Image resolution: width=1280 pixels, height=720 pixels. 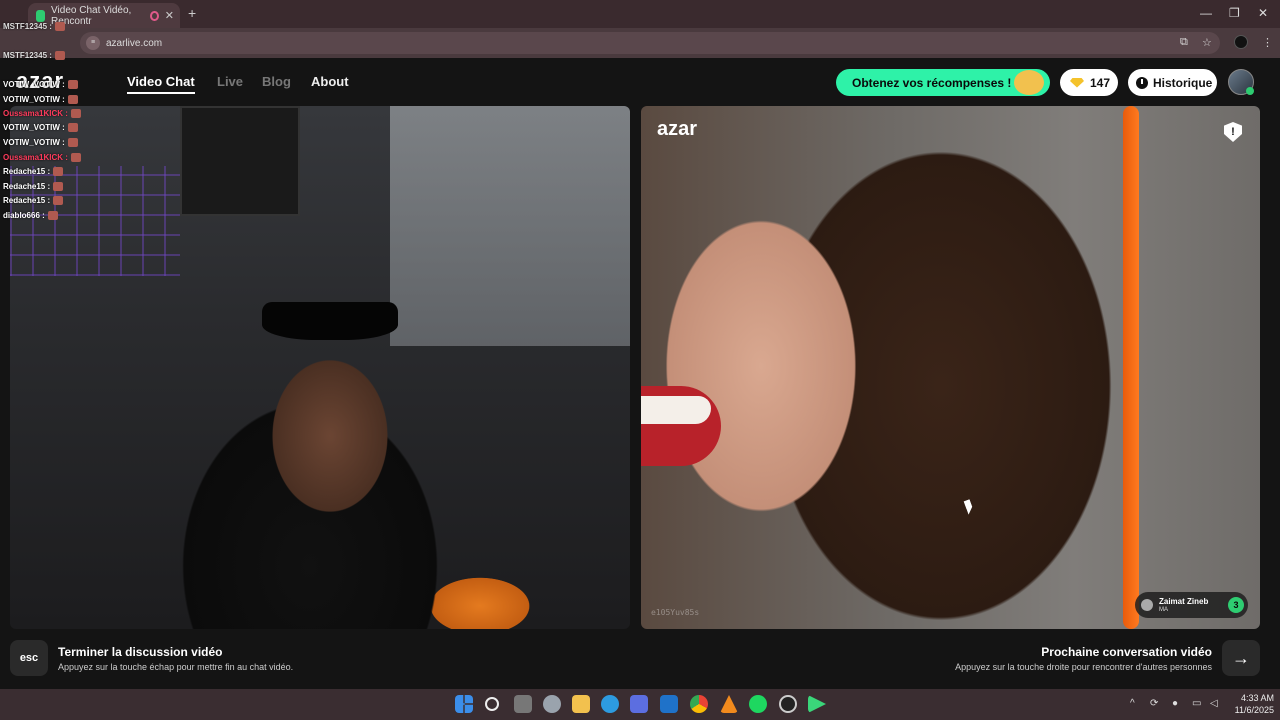 I want to click on history-button: Historique, so click(x=1172, y=82).